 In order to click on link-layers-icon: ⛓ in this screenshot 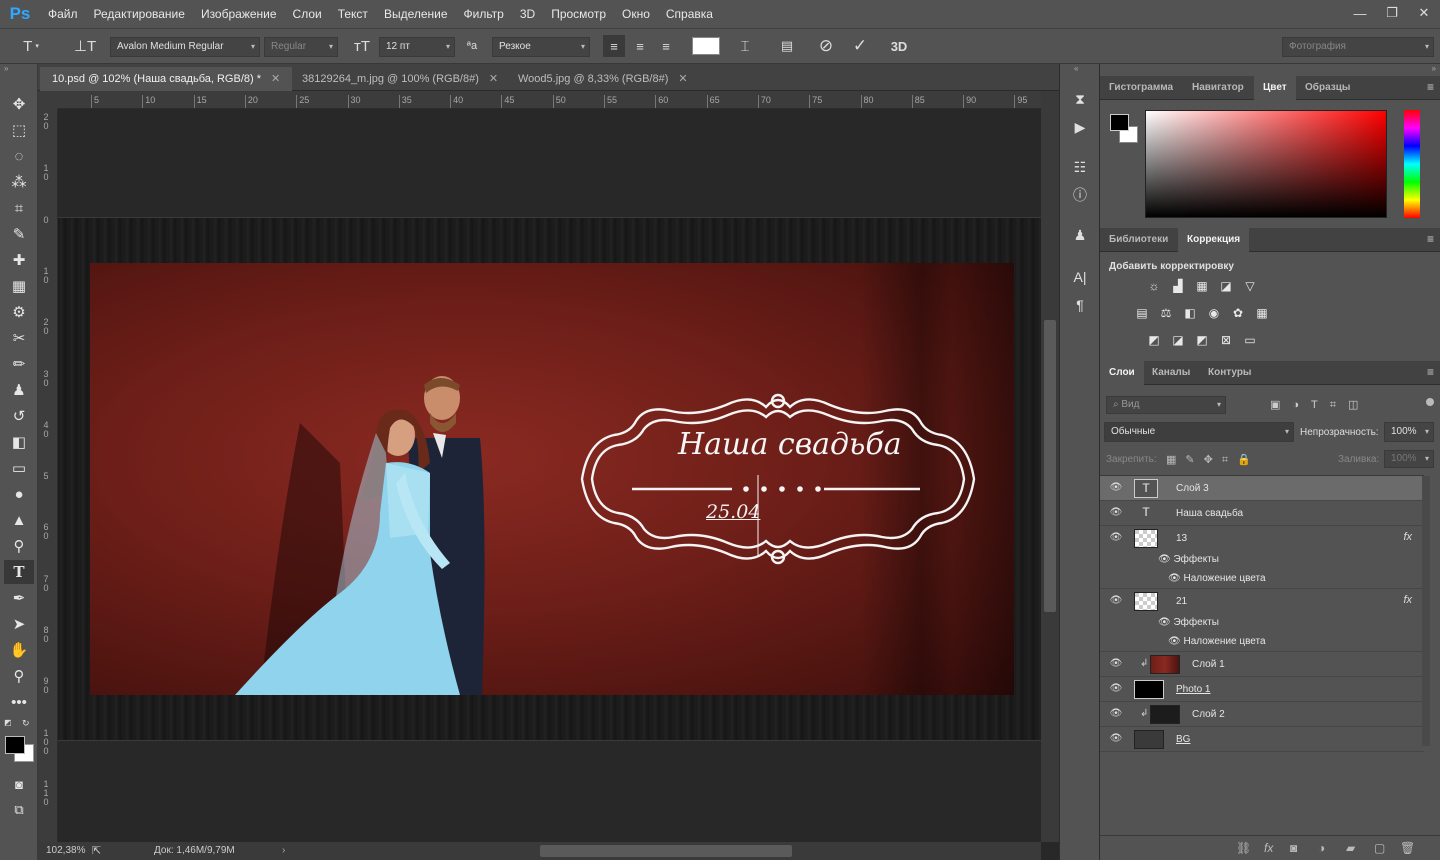, I will do `click(1243, 848)`.